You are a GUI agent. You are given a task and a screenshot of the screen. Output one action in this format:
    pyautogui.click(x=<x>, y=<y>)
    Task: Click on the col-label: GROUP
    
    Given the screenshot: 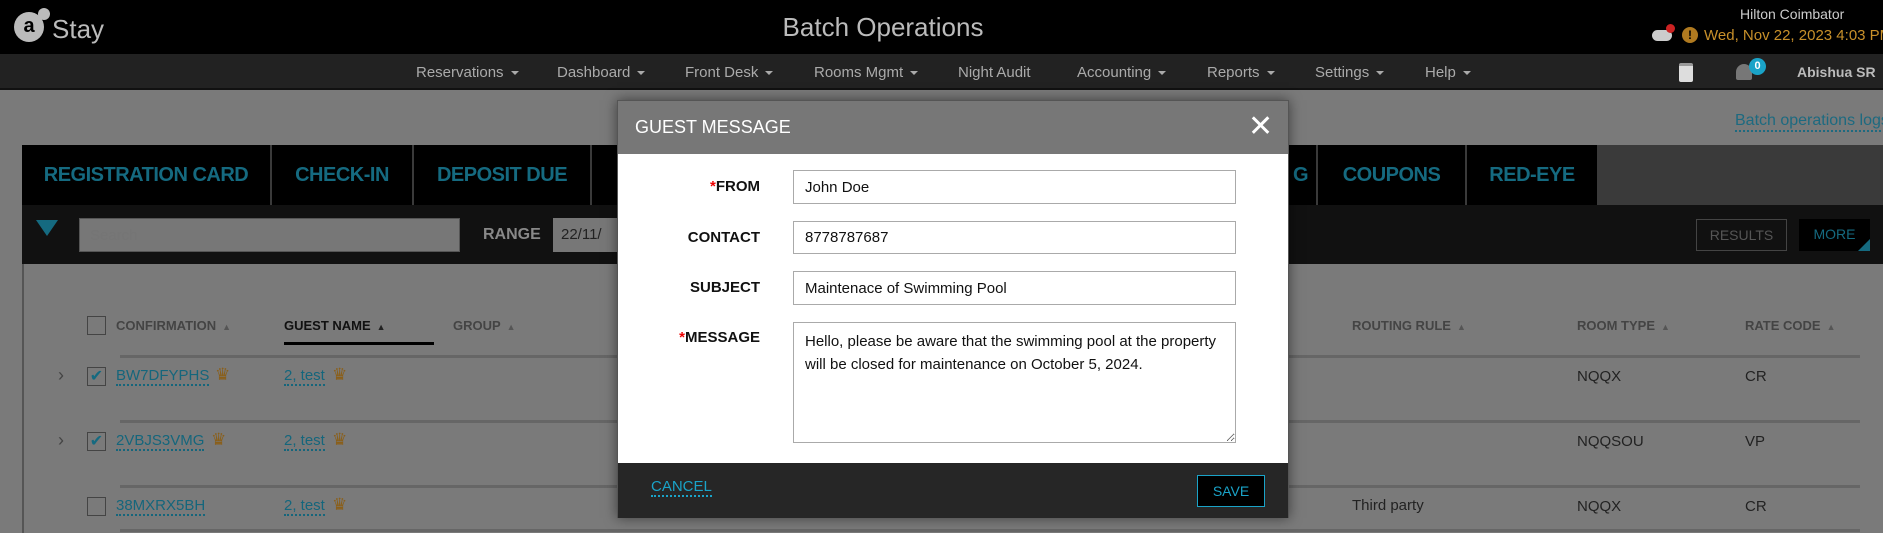 What is the action you would take?
    pyautogui.click(x=477, y=325)
    